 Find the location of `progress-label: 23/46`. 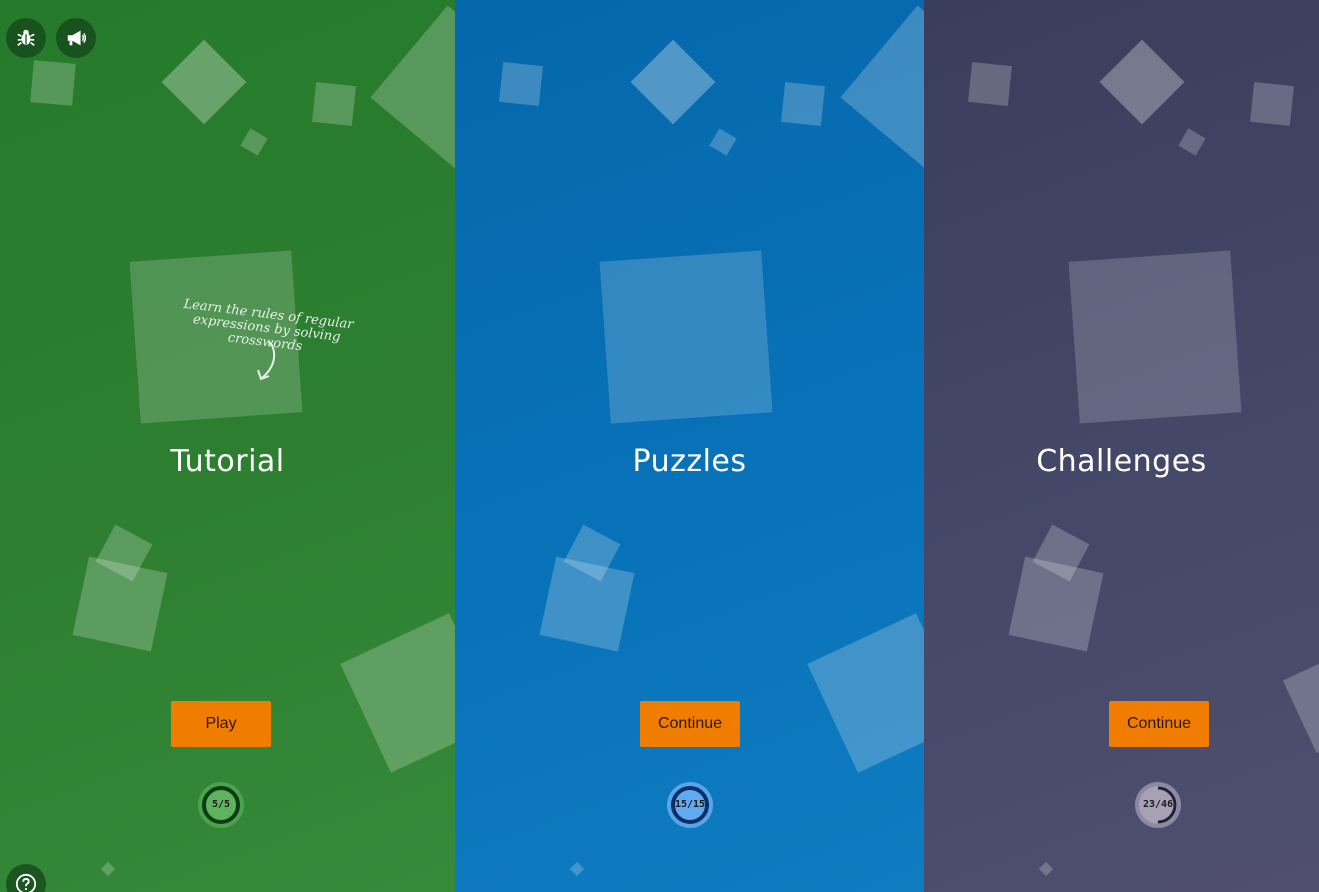

progress-label: 23/46 is located at coordinates (1158, 804).